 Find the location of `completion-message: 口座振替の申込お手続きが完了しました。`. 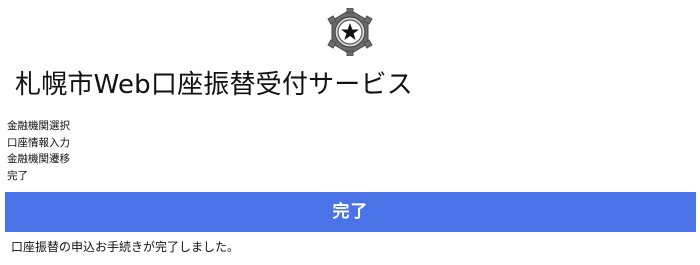

completion-message: 口座振替の申込お手続きが完了しました。 is located at coordinates (125, 247).